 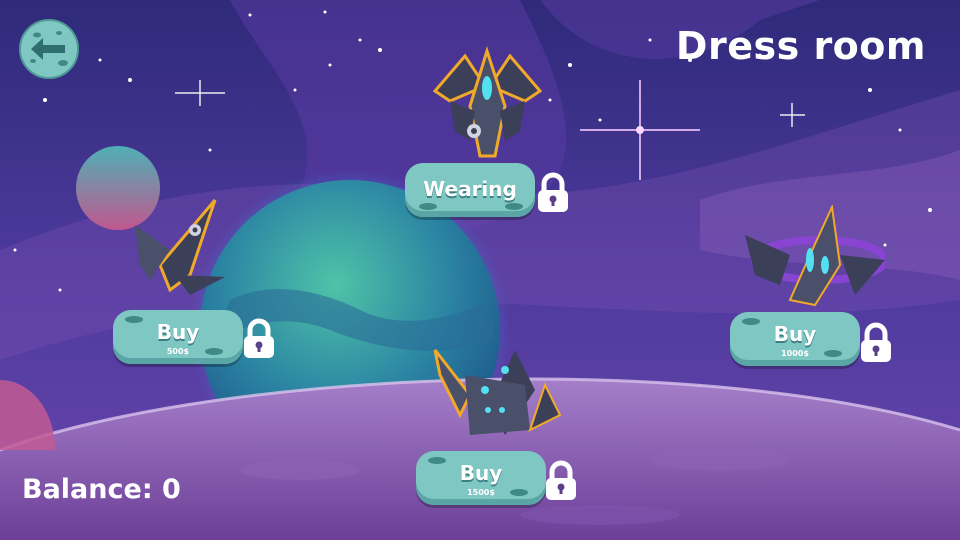 I want to click on buy-button-left: Buy 500$, so click(x=178, y=337).